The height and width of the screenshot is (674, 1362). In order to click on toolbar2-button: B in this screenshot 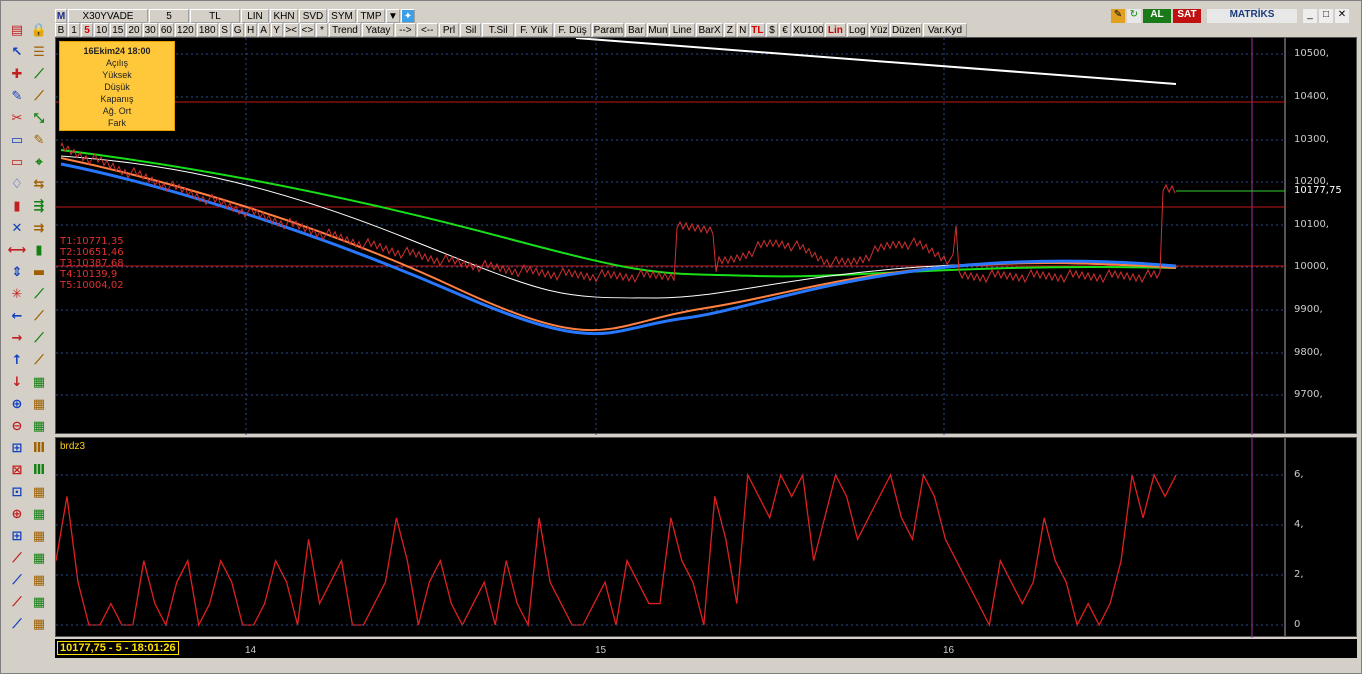, I will do `click(61, 30)`.